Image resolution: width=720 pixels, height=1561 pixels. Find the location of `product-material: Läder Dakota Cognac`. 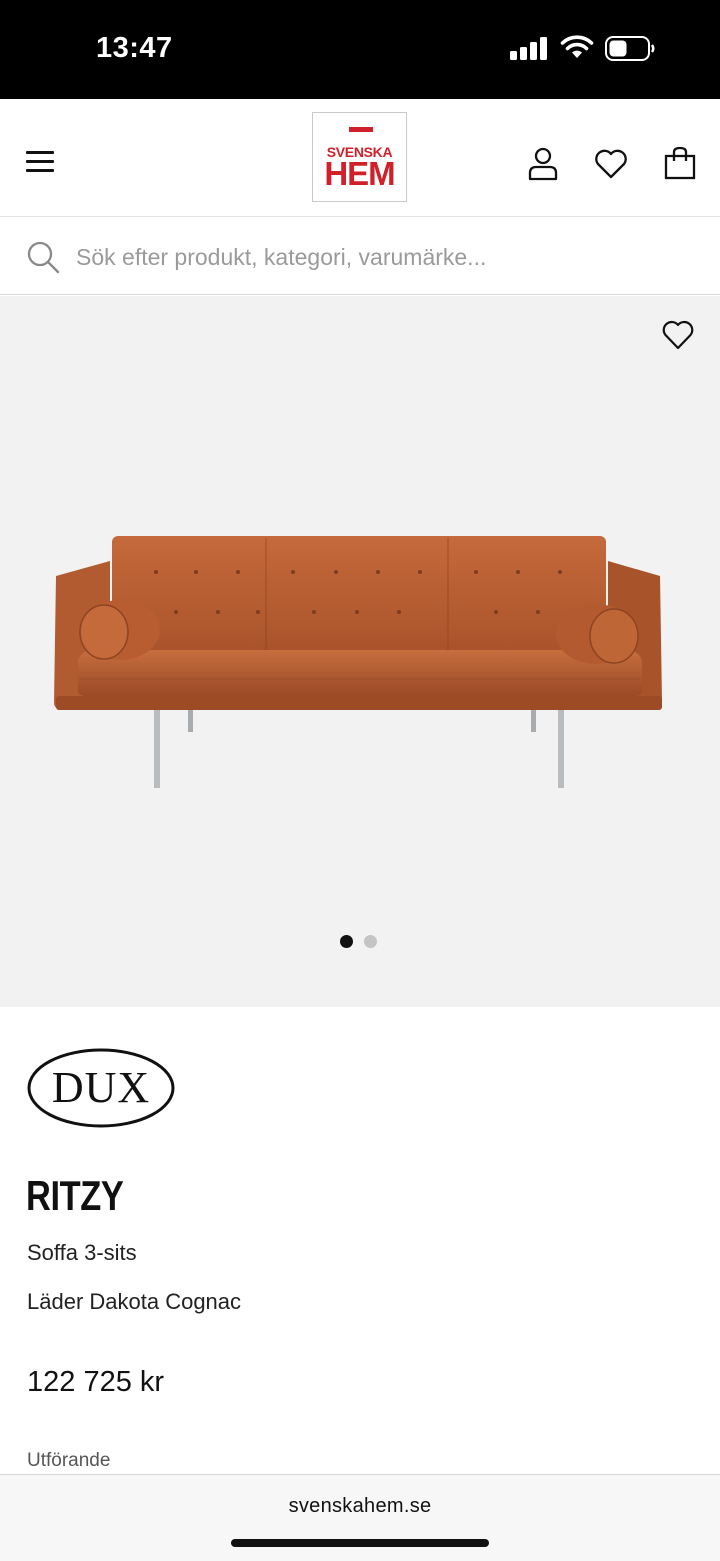

product-material: Läder Dakota Cognac is located at coordinates (134, 1301).